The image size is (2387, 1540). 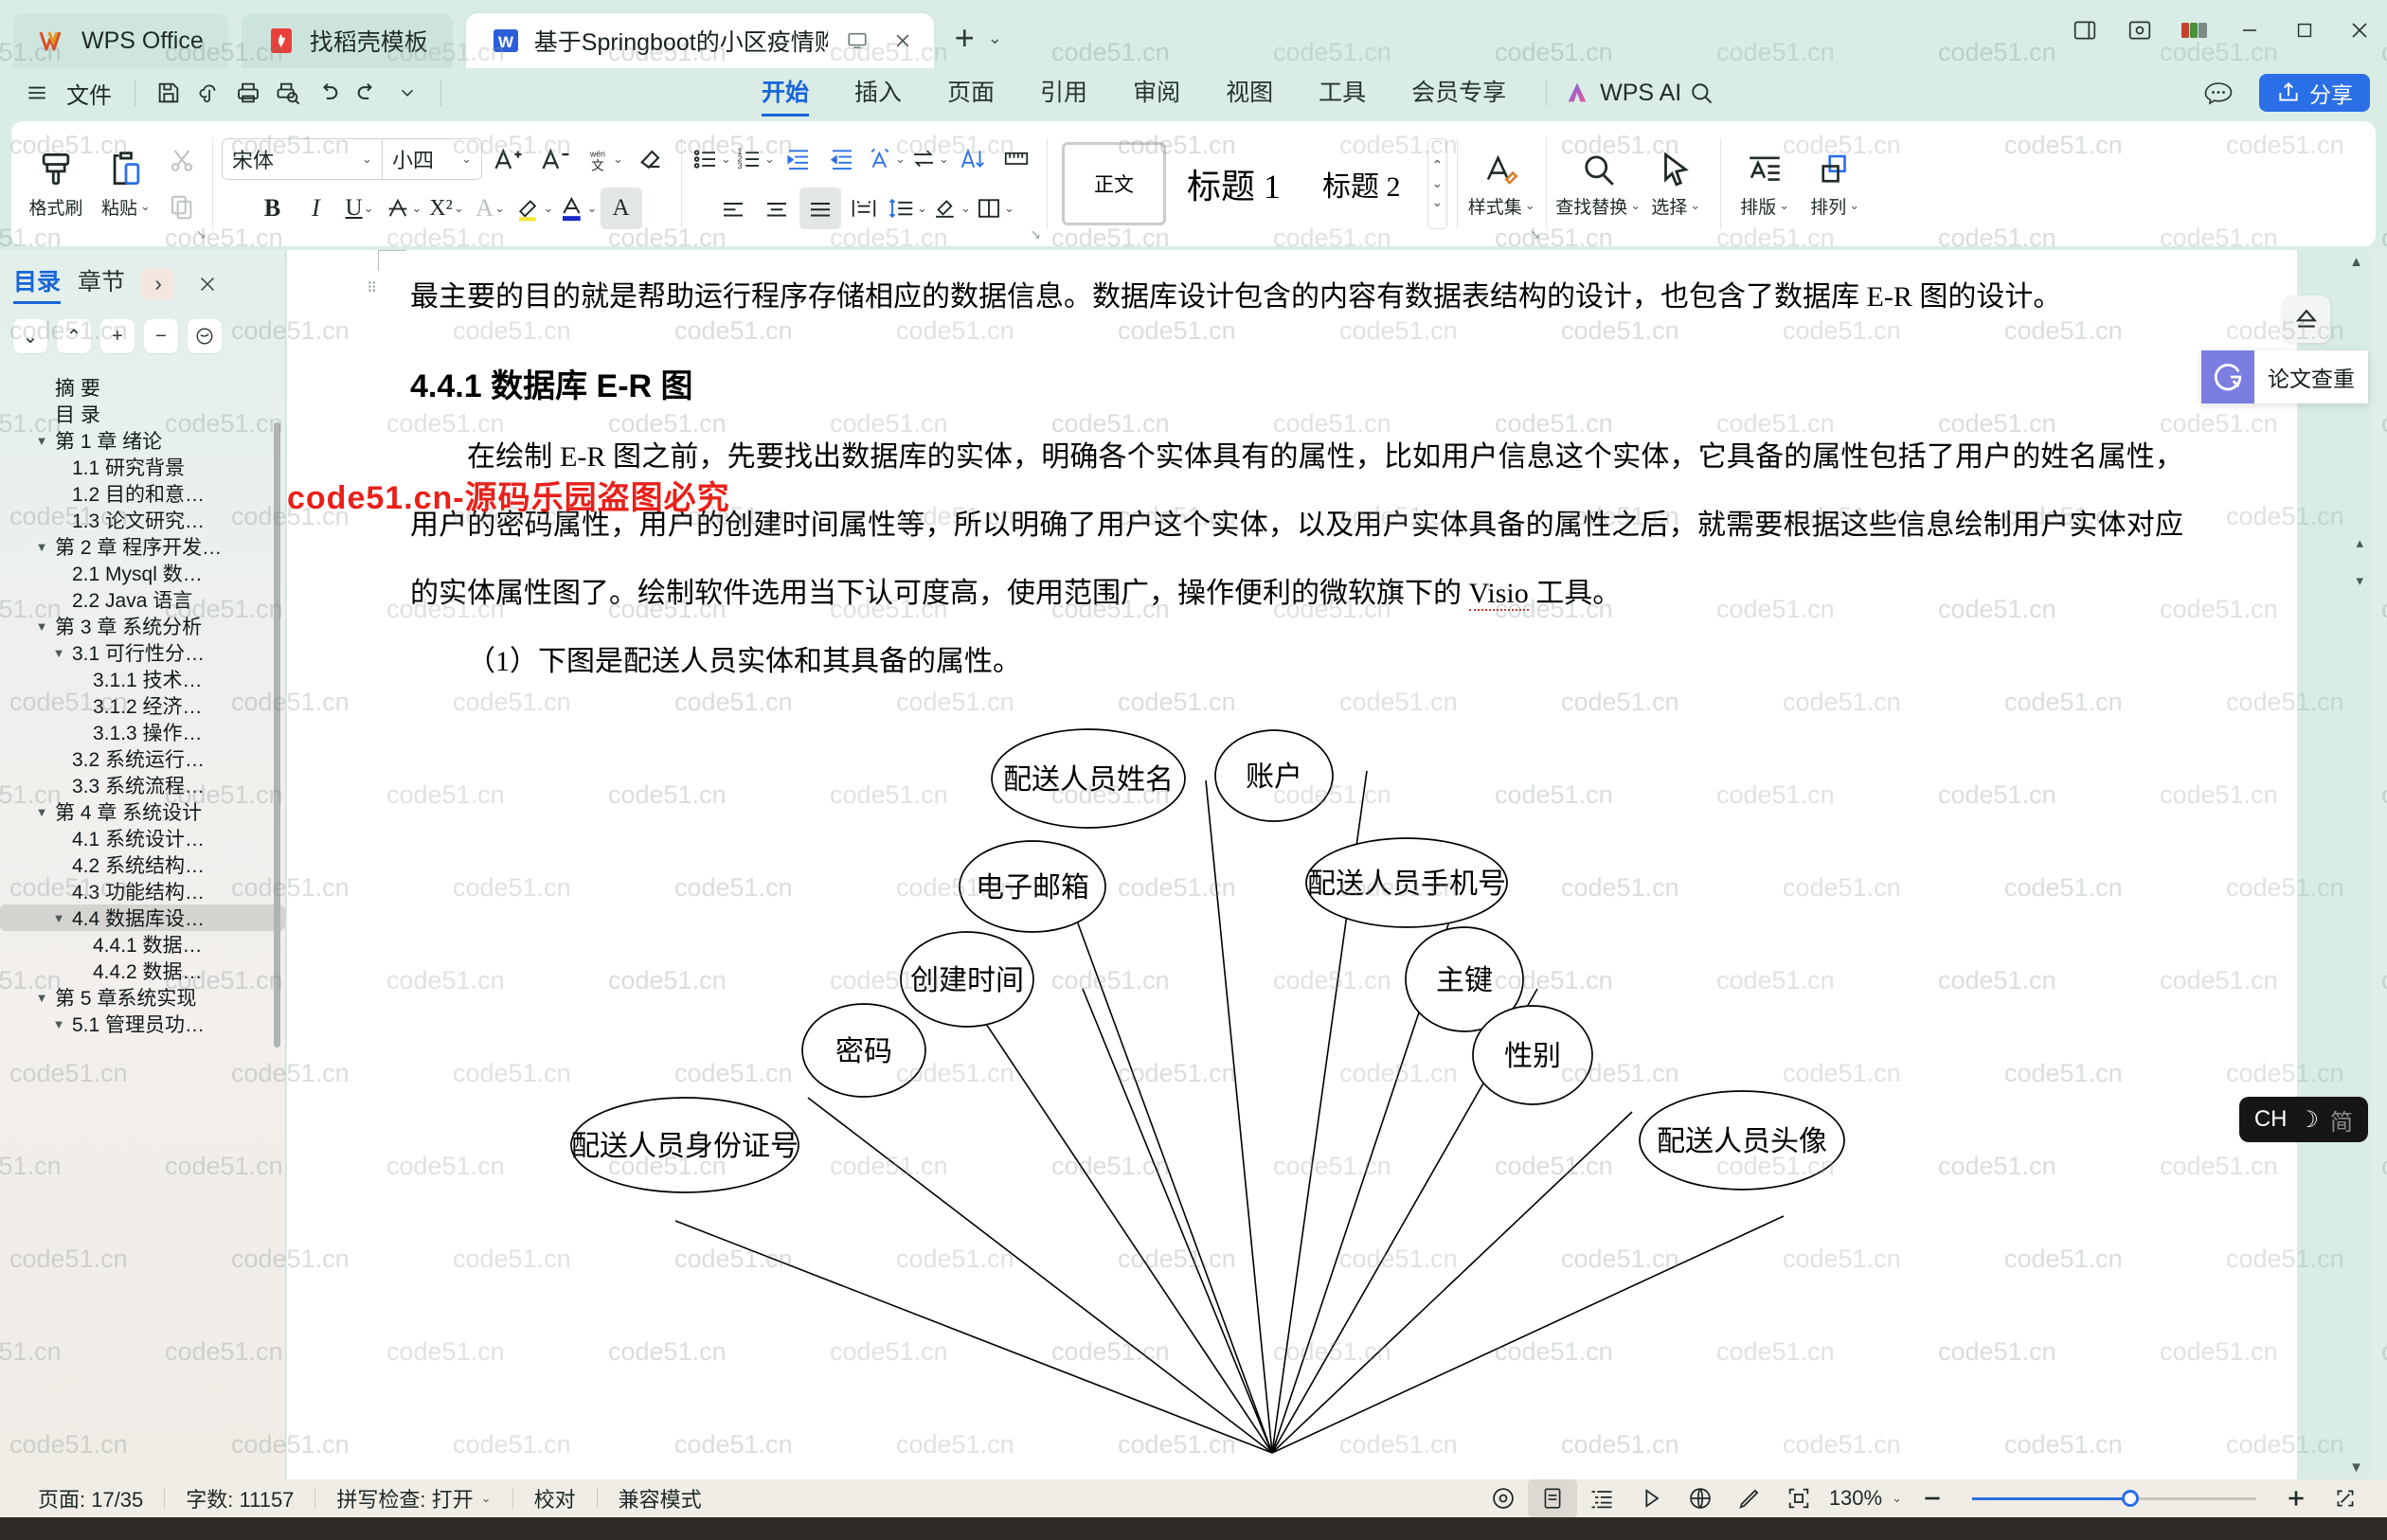 I want to click on find-replace-button: 查找替换 ⌄, so click(x=1598, y=184).